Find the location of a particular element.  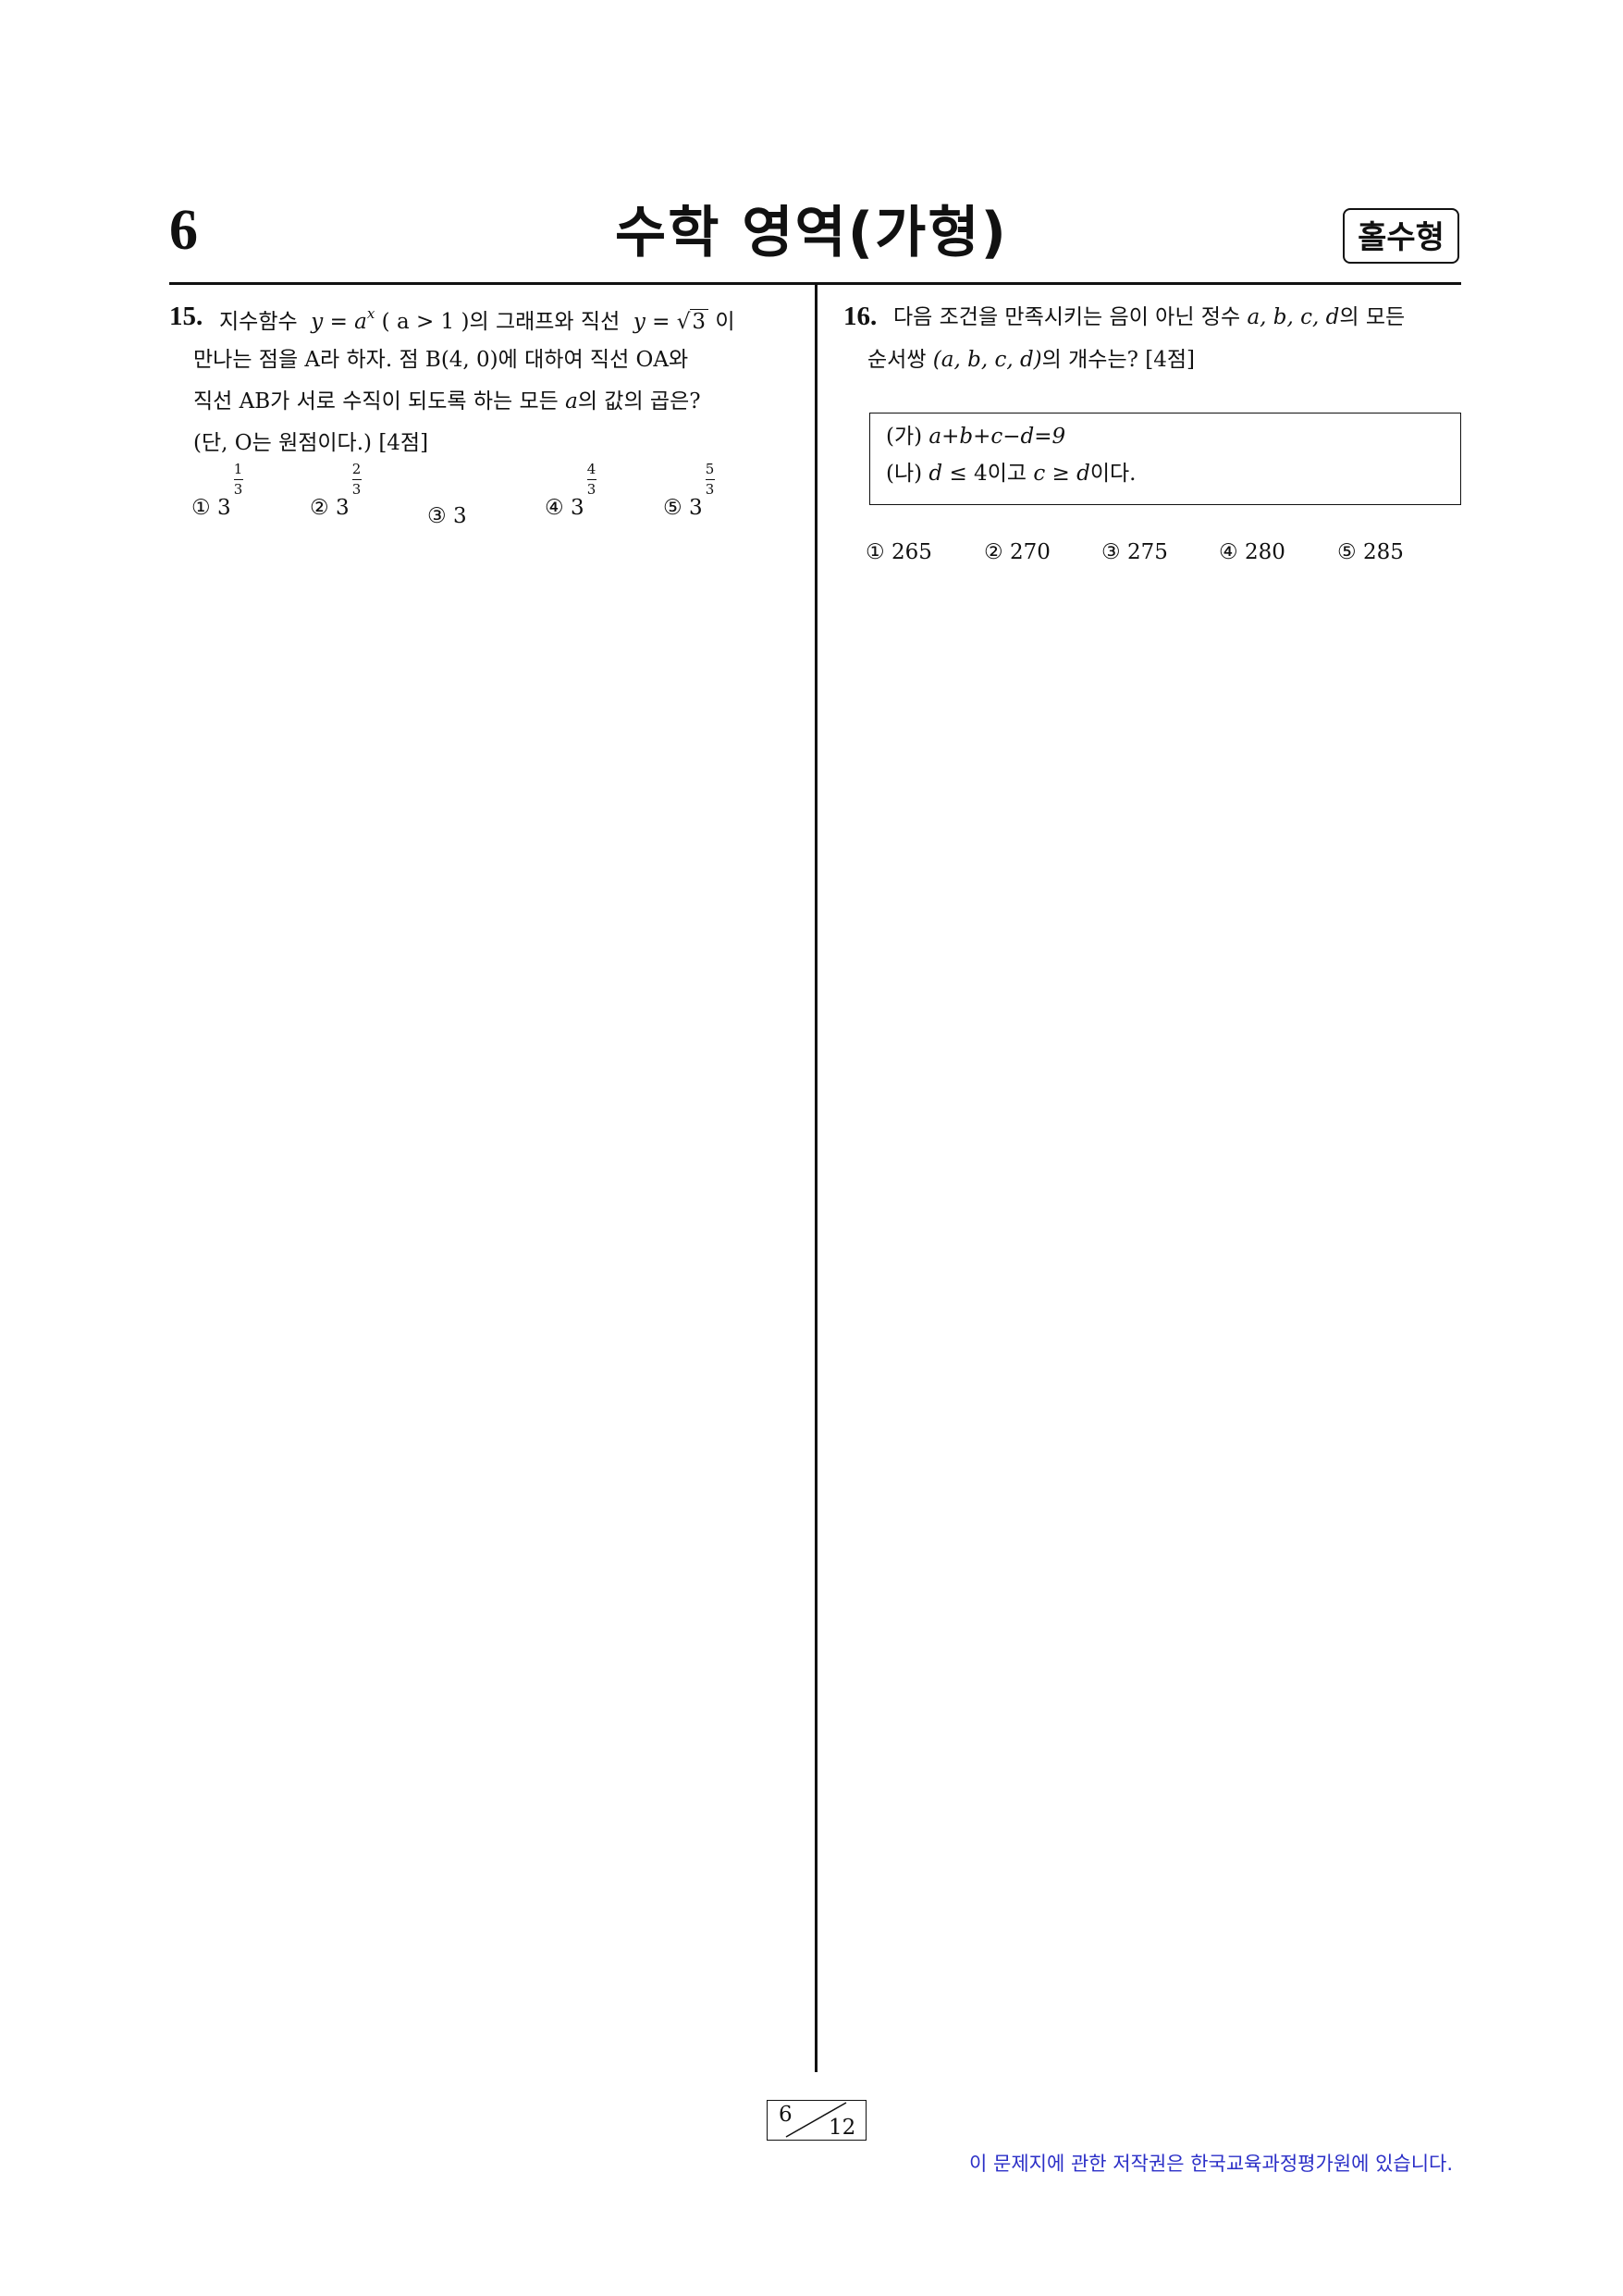

column-divider is located at coordinates (816, 1177).